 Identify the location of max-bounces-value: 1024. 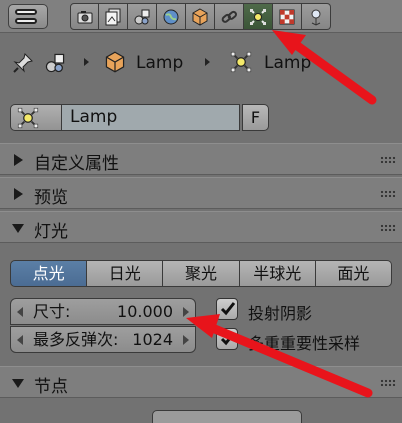
(152, 339).